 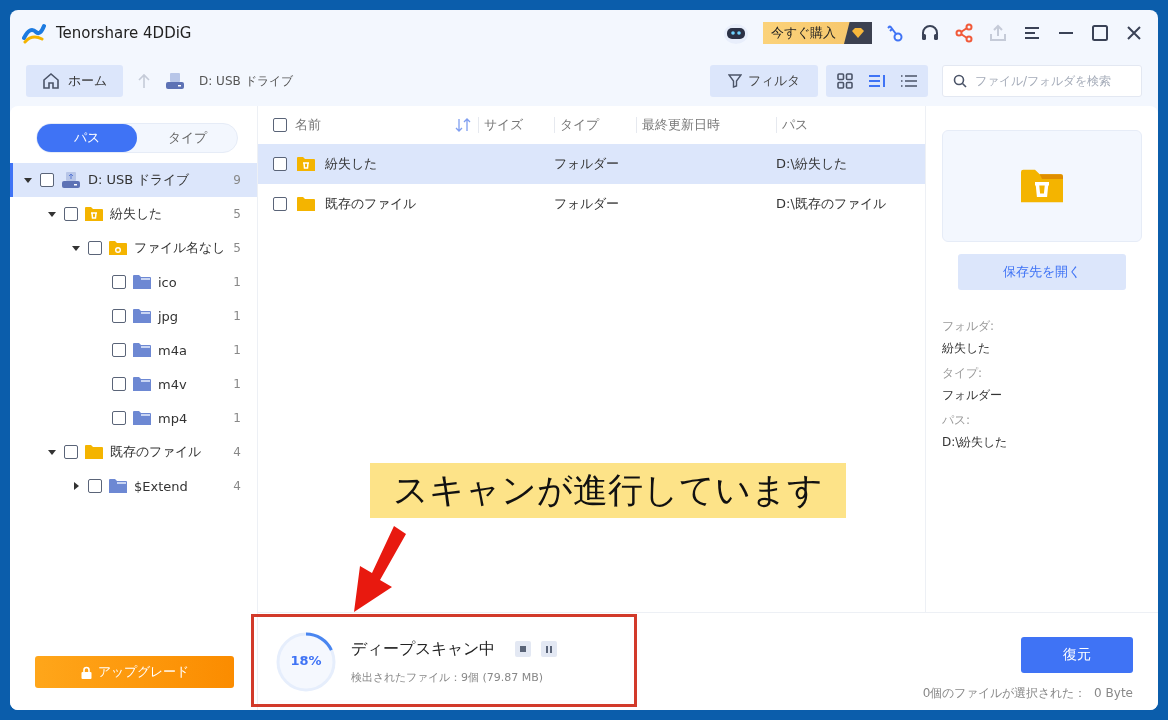 I want to click on field-label: タイプ:, so click(x=963, y=373).